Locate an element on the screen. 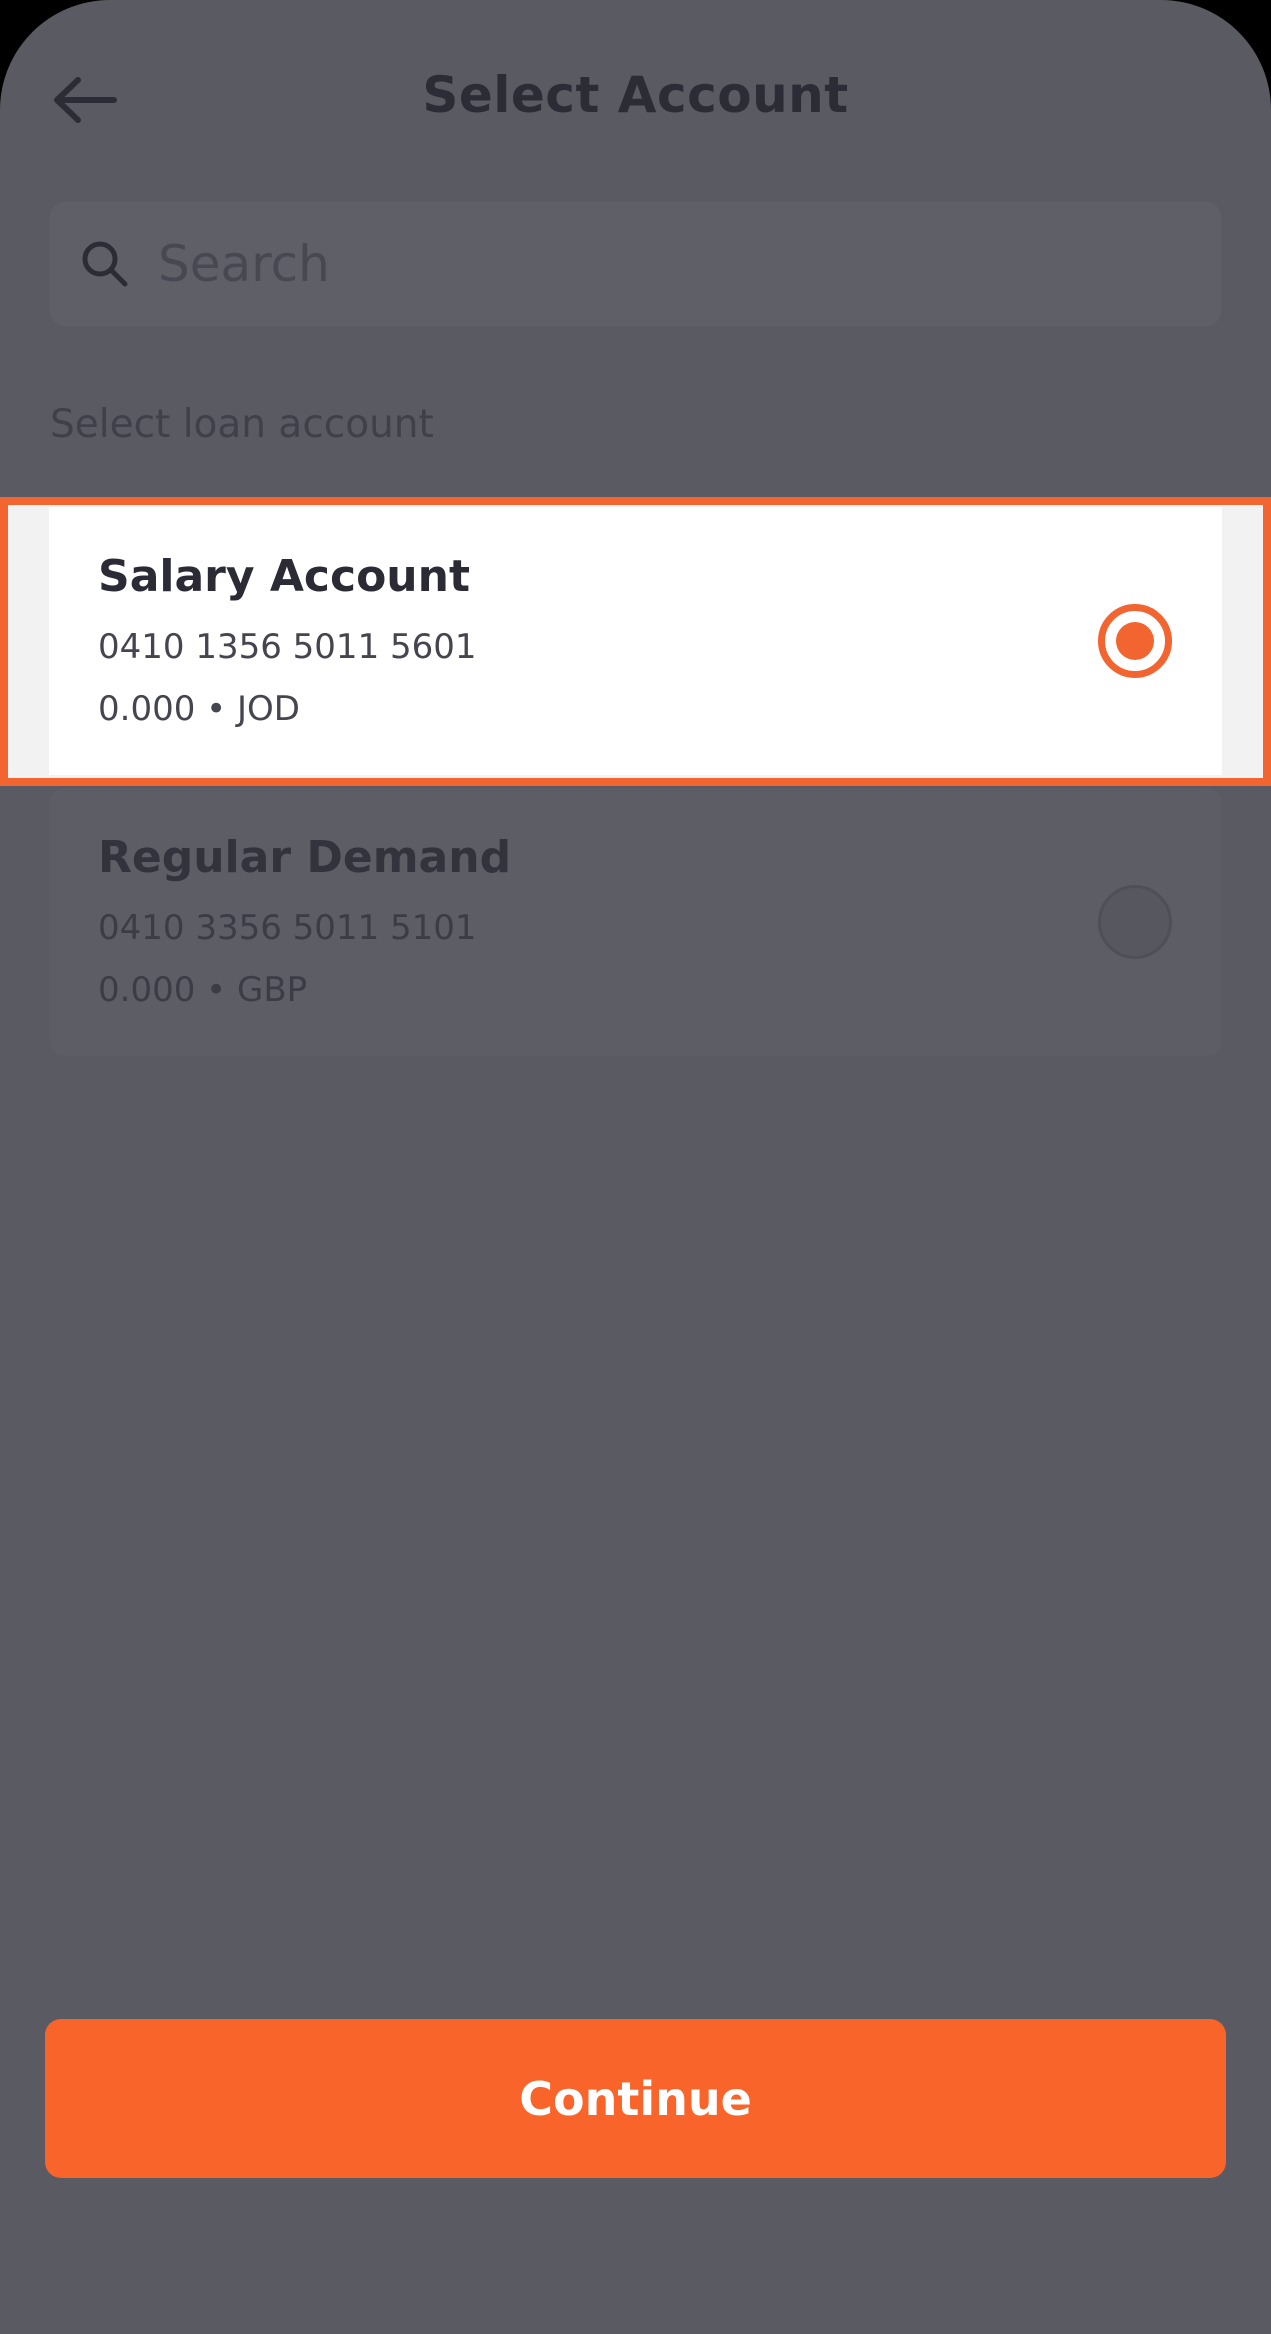 The height and width of the screenshot is (2334, 1271). continue-button: Continue is located at coordinates (635, 2098).